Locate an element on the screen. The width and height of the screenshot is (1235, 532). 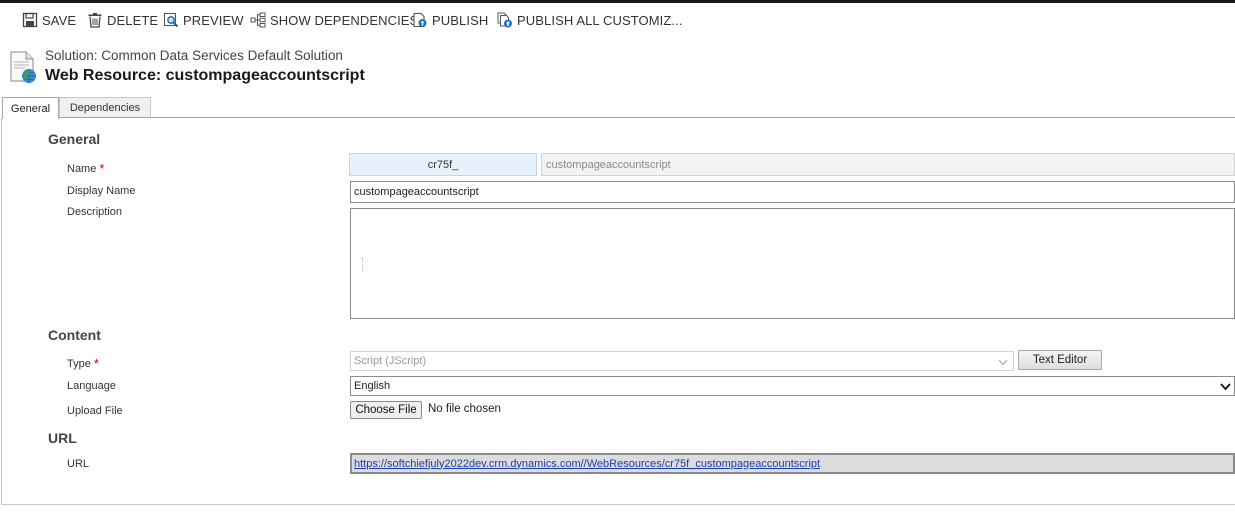
no-file-chosen-text: No file chosen is located at coordinates (464, 409).